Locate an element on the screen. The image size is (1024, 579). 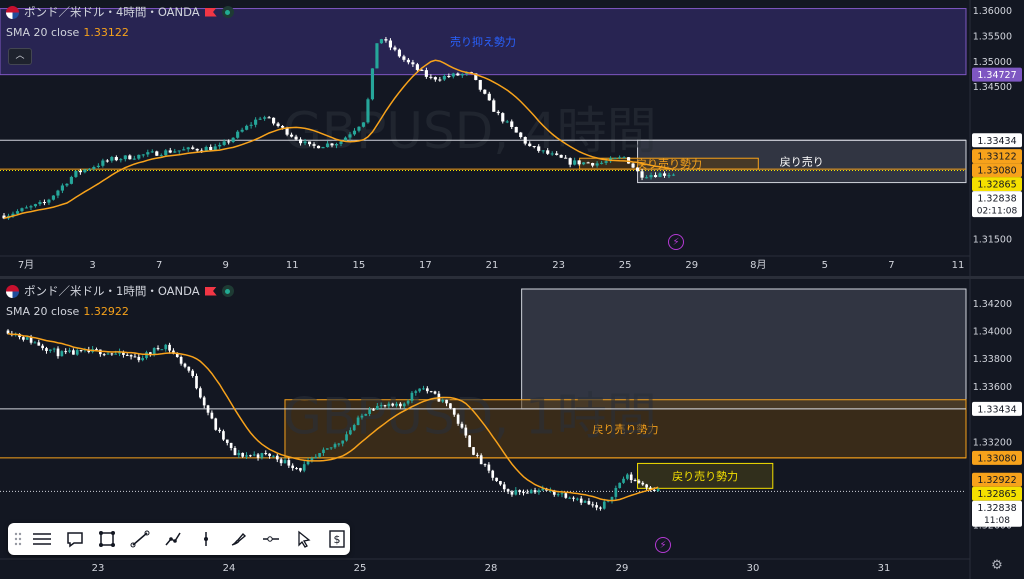
x-tick-label: 23 is located at coordinates (558, 265).